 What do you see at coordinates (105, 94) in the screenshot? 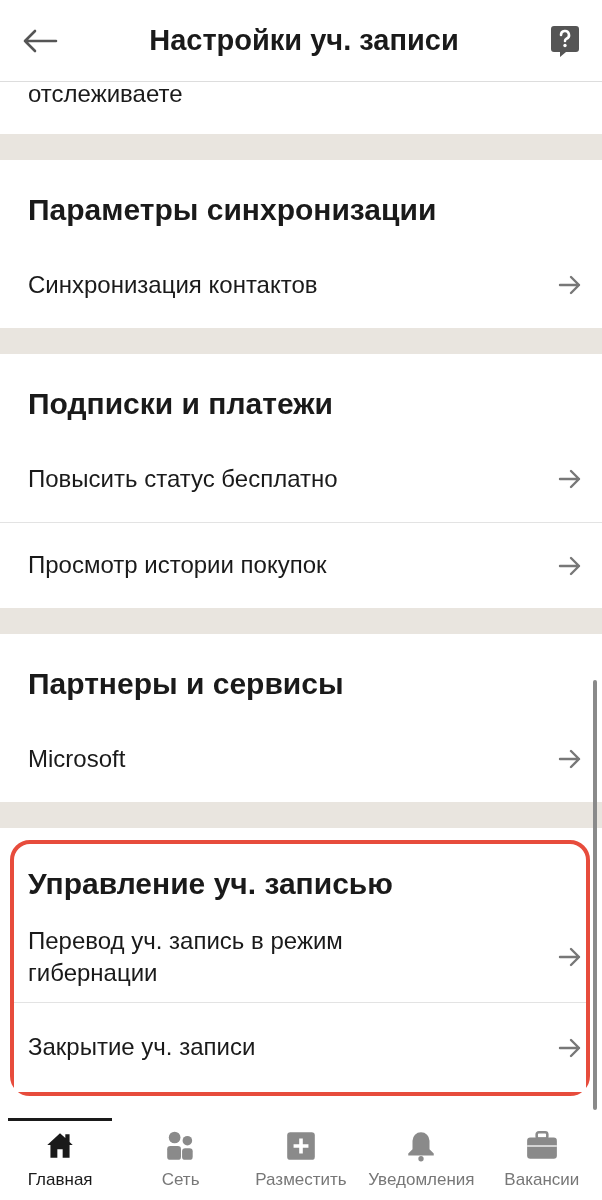
I see `setting-text: отслеживаете` at bounding box center [105, 94].